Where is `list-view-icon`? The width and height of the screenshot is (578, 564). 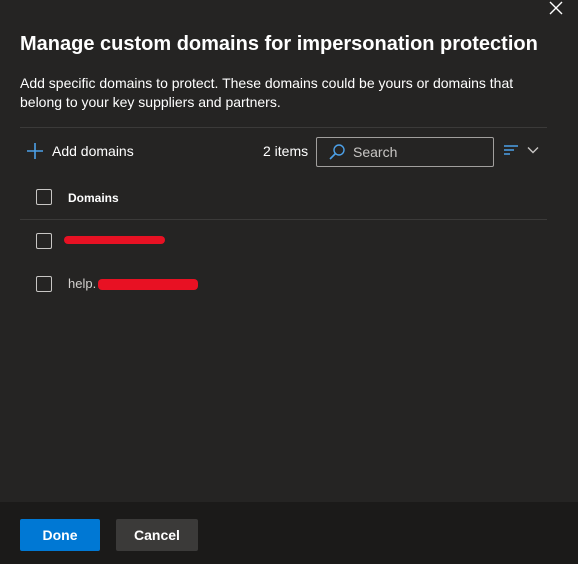
list-view-icon is located at coordinates (511, 150).